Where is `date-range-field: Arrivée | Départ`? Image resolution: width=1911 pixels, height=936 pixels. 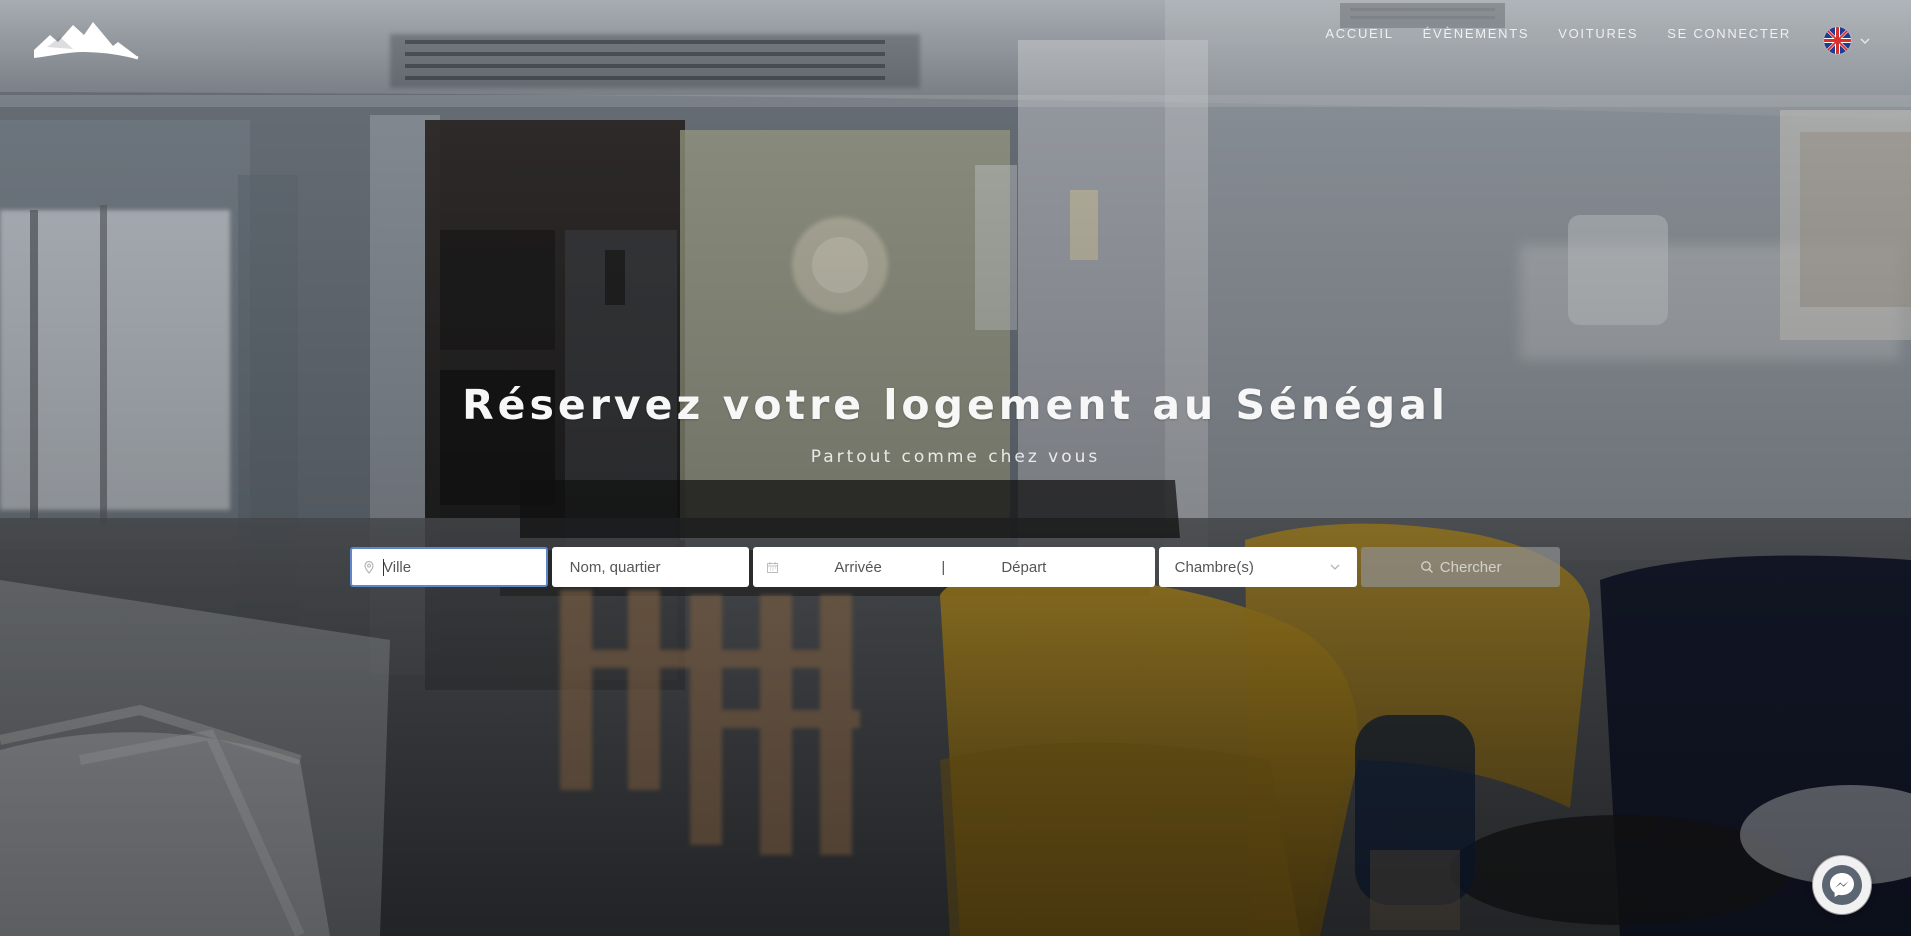 date-range-field: Arrivée | Départ is located at coordinates (954, 567).